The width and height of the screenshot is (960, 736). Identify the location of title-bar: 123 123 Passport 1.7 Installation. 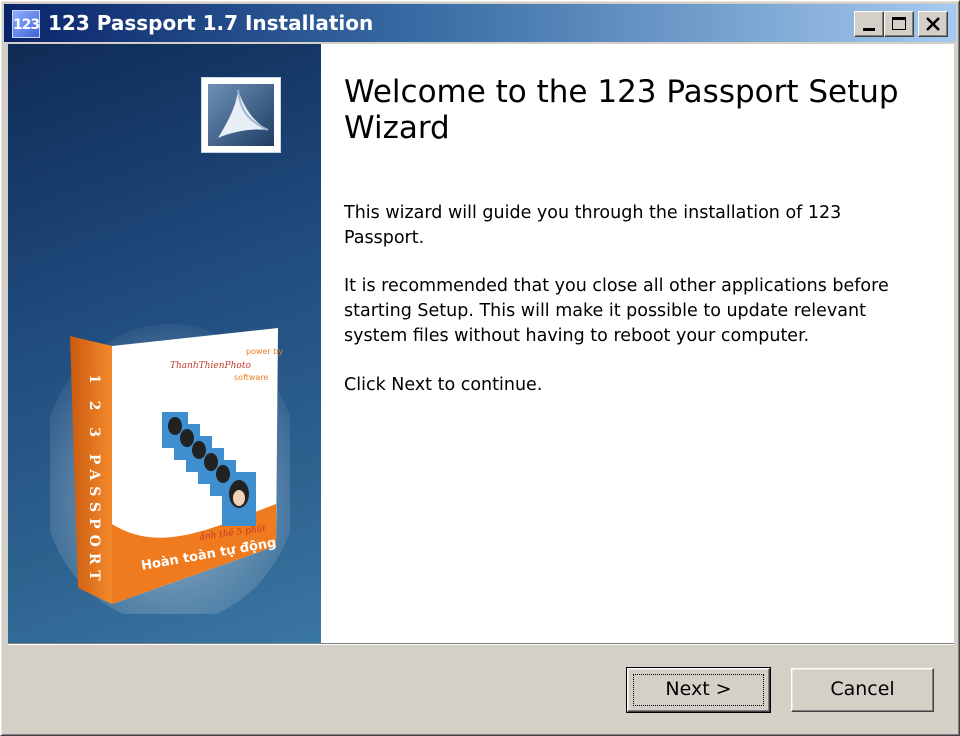
(480, 23).